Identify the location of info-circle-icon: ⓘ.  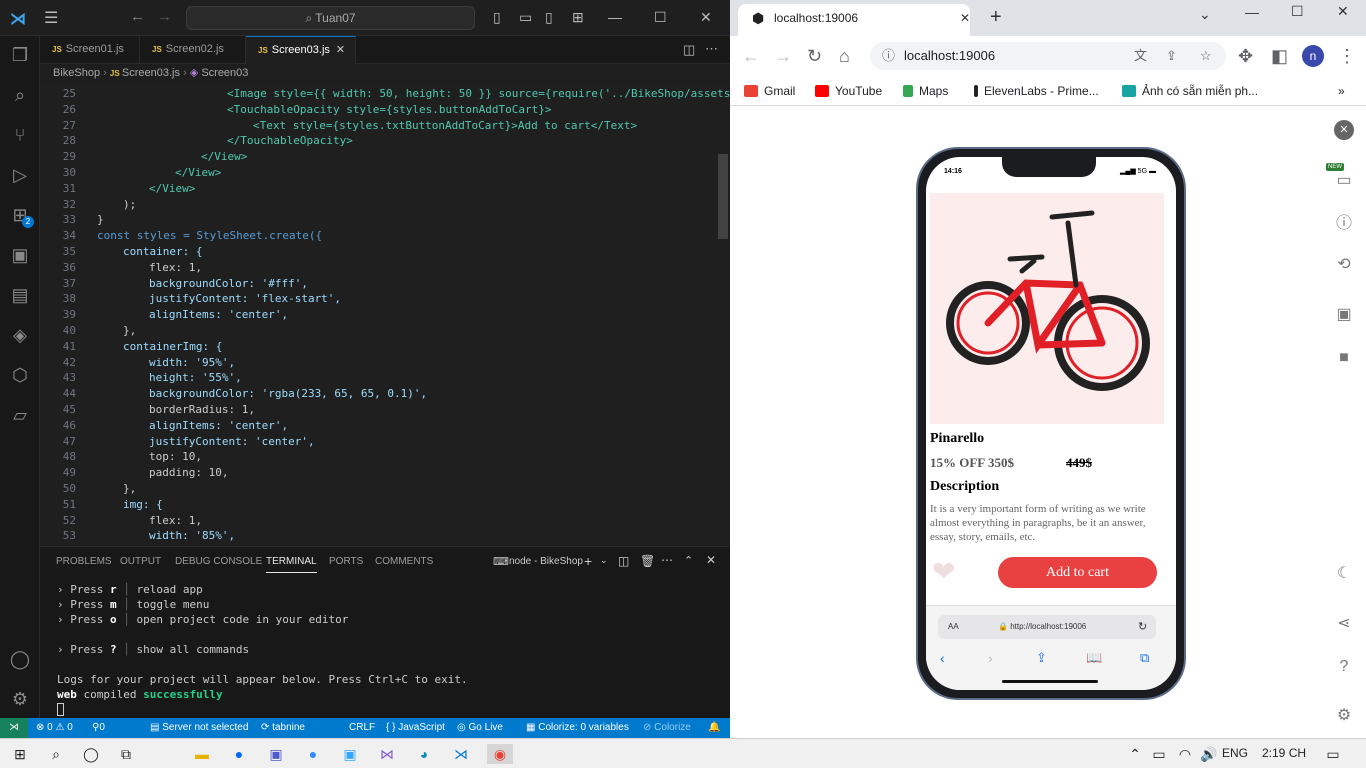
(1344, 224).